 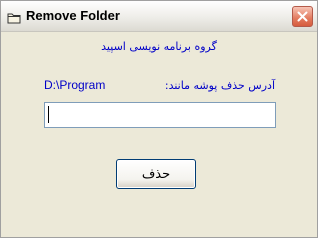 What do you see at coordinates (73, 15) in the screenshot?
I see `window-title: Remove Folder` at bounding box center [73, 15].